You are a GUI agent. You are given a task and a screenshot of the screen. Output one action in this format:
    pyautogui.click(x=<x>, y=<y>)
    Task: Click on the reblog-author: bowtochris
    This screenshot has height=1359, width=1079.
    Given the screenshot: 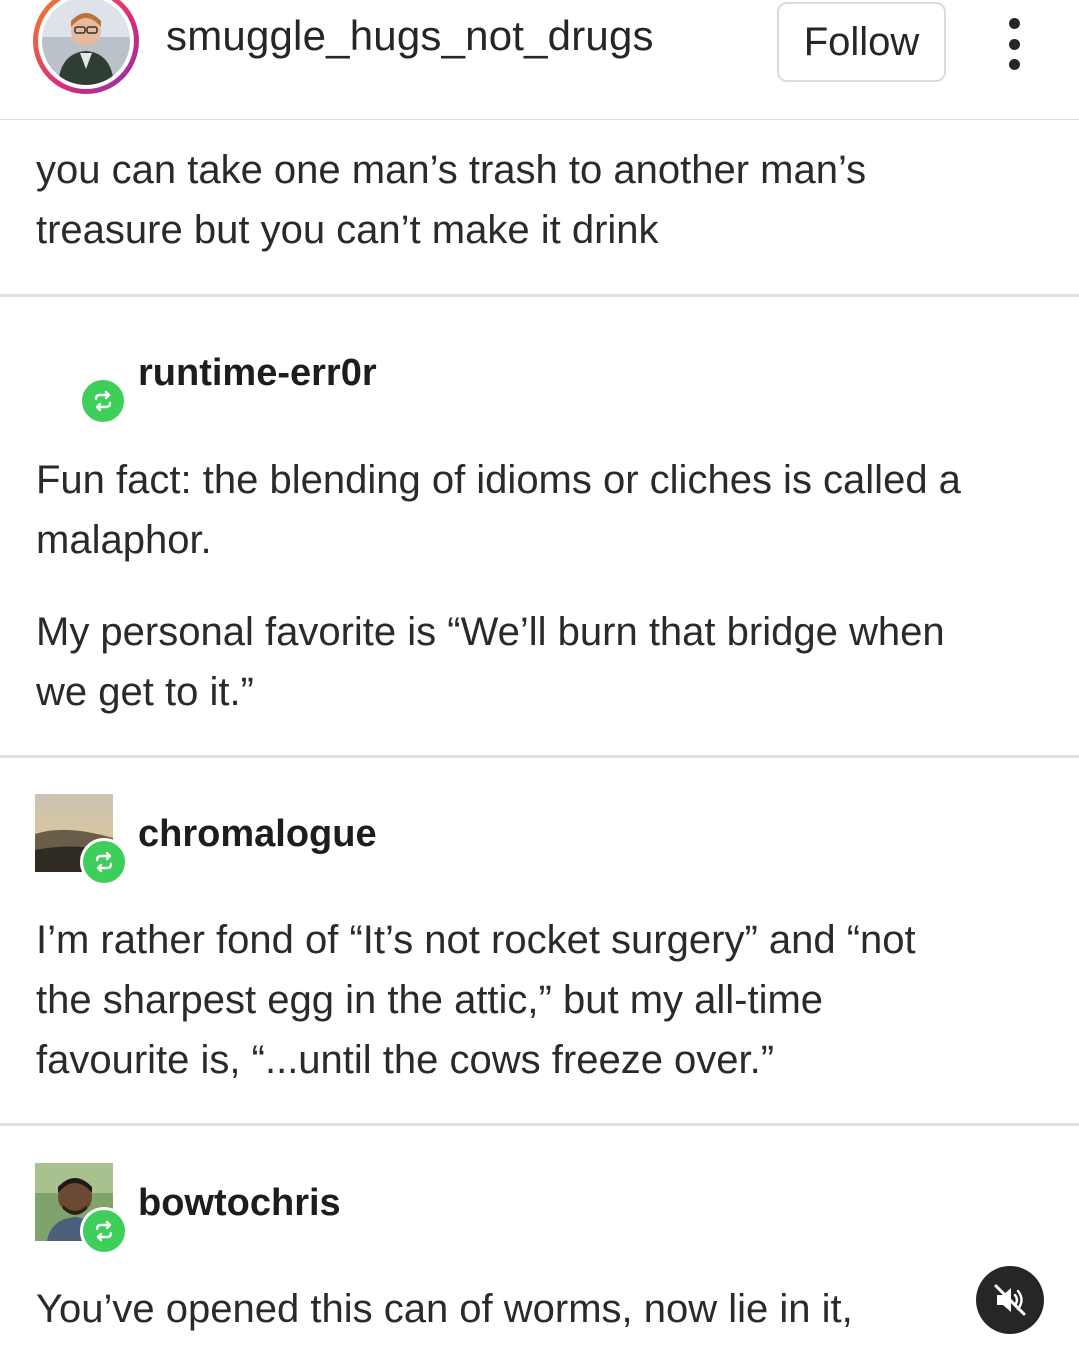 What is the action you would take?
    pyautogui.click(x=239, y=1203)
    